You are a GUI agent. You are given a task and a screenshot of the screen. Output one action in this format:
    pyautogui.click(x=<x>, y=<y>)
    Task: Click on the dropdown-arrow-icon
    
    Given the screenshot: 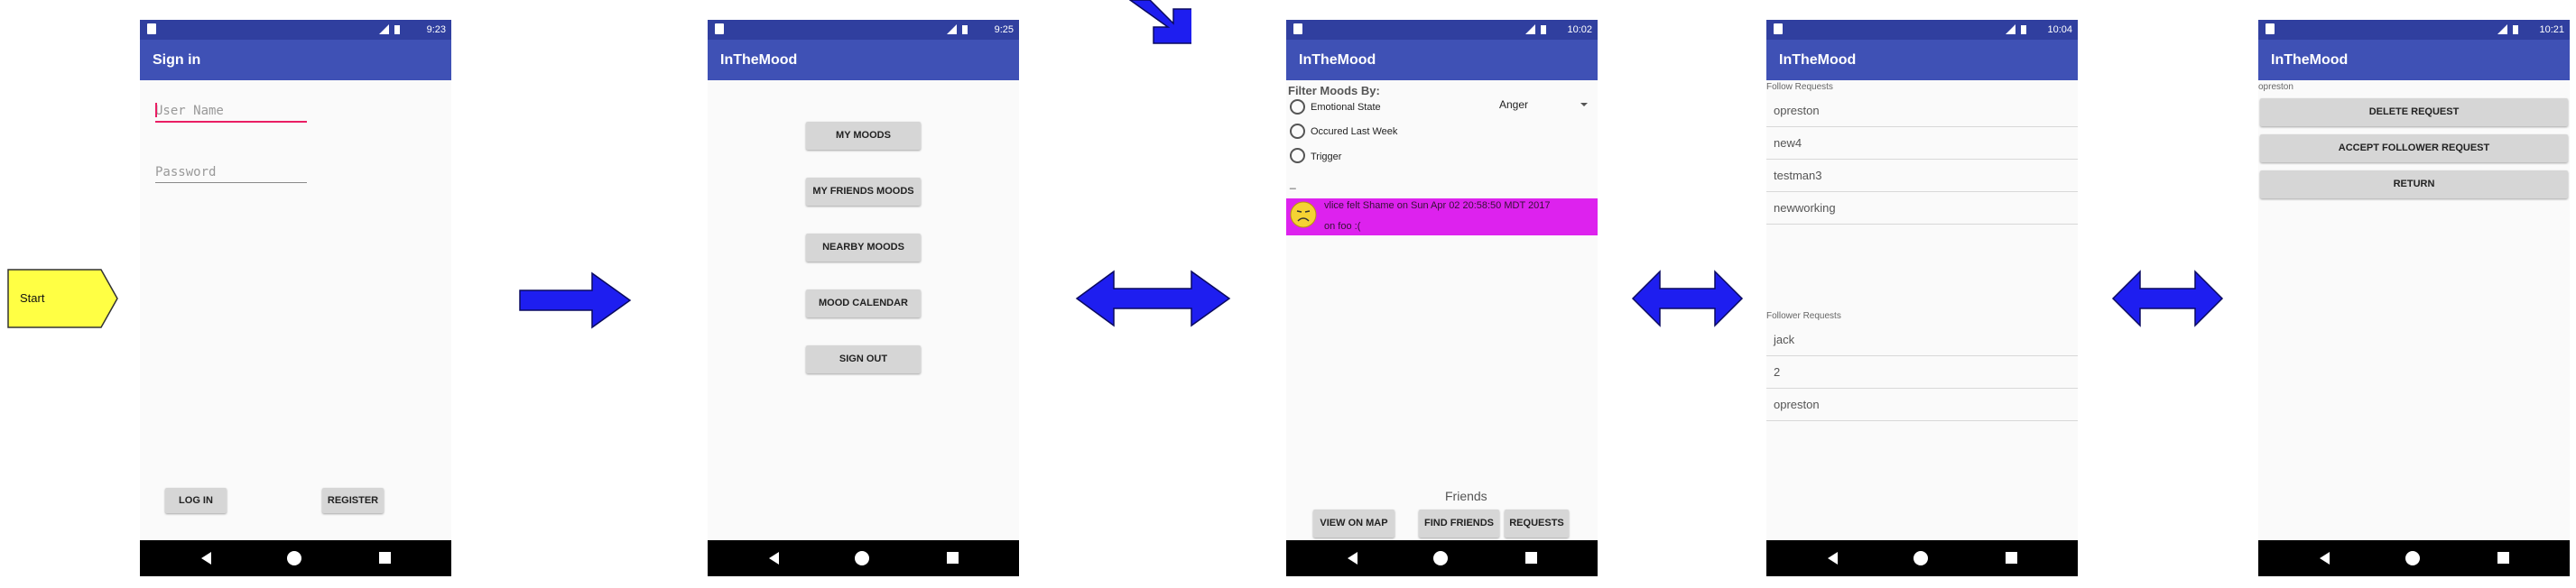 What is the action you would take?
    pyautogui.click(x=1584, y=104)
    